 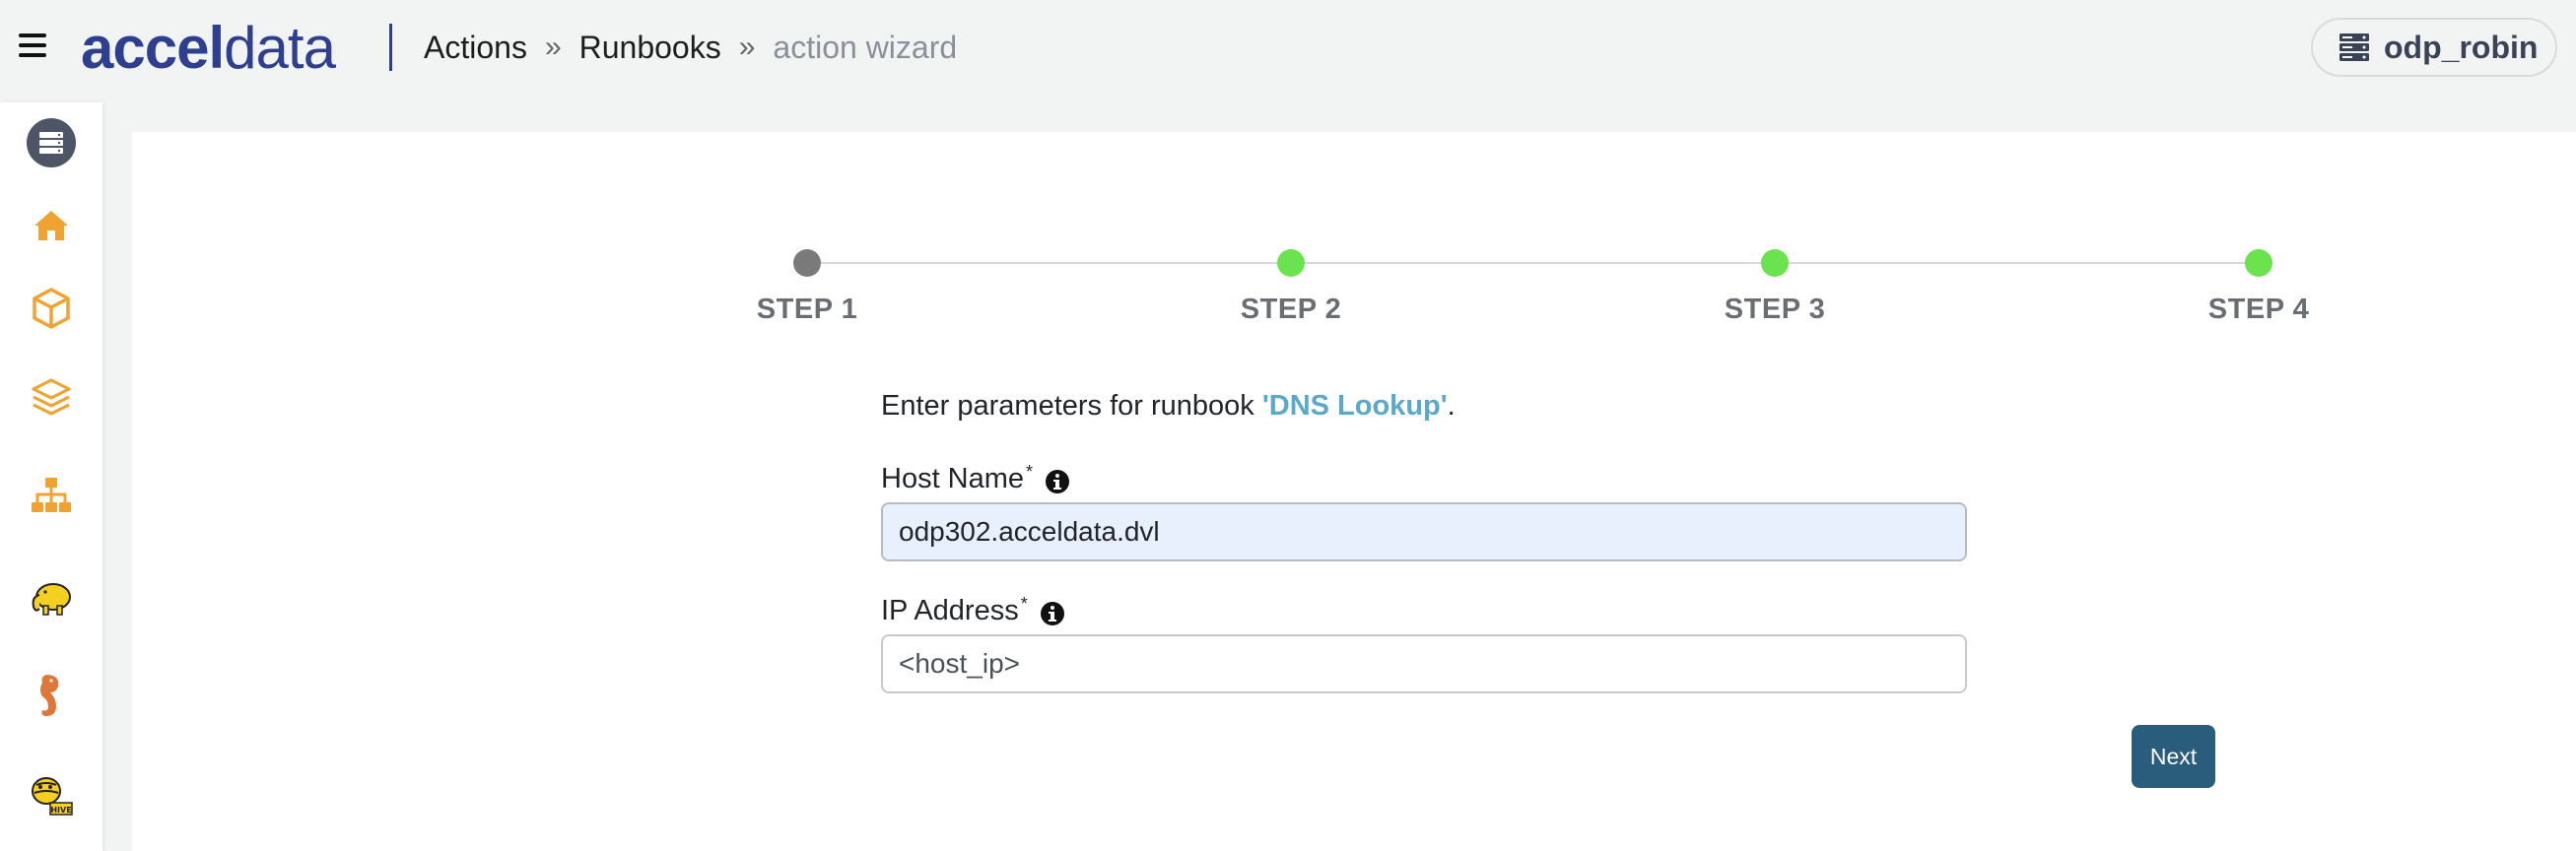 I want to click on sitemap-icon, so click(x=51, y=495).